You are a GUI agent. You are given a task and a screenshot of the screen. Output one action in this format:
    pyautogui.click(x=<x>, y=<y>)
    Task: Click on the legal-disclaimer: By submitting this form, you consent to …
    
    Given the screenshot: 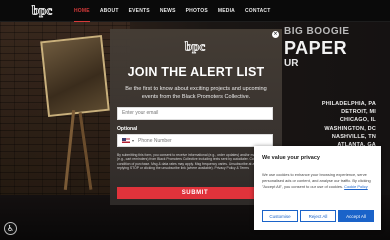 What is the action you would take?
    pyautogui.click(x=195, y=161)
    